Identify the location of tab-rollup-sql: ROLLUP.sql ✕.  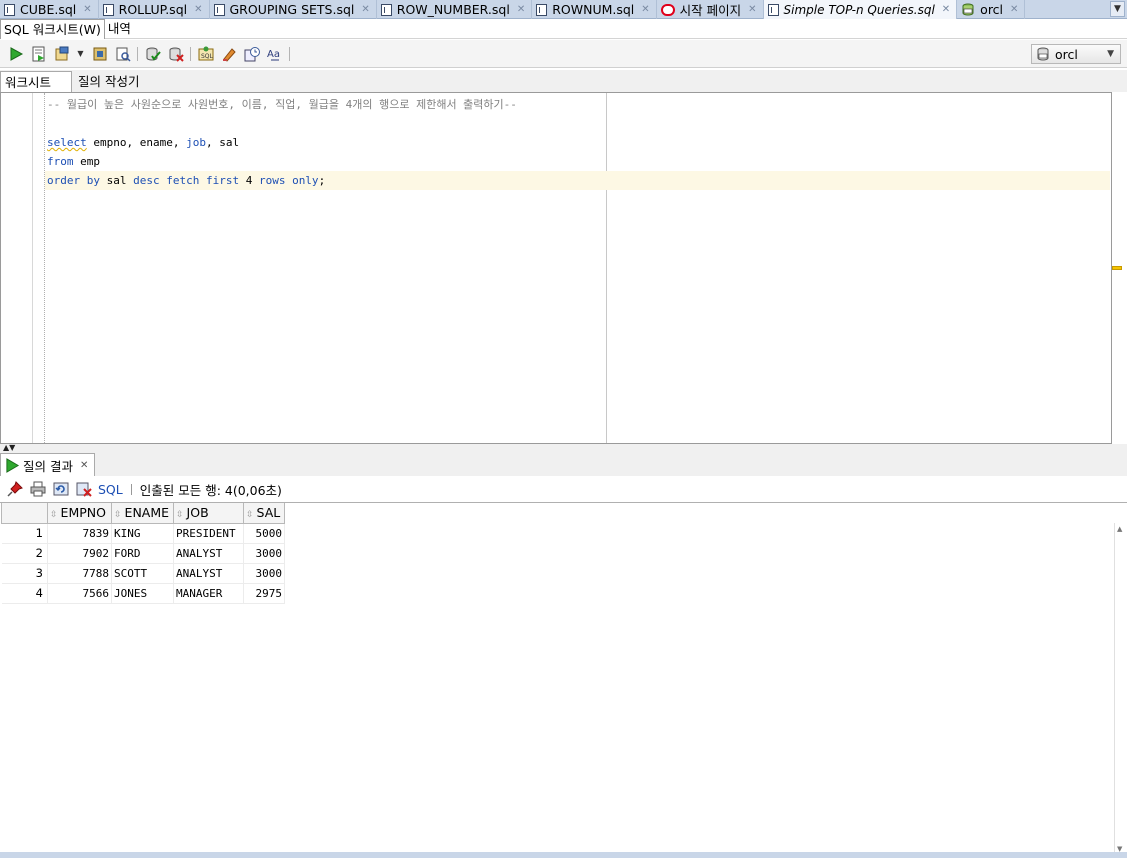
(154, 9).